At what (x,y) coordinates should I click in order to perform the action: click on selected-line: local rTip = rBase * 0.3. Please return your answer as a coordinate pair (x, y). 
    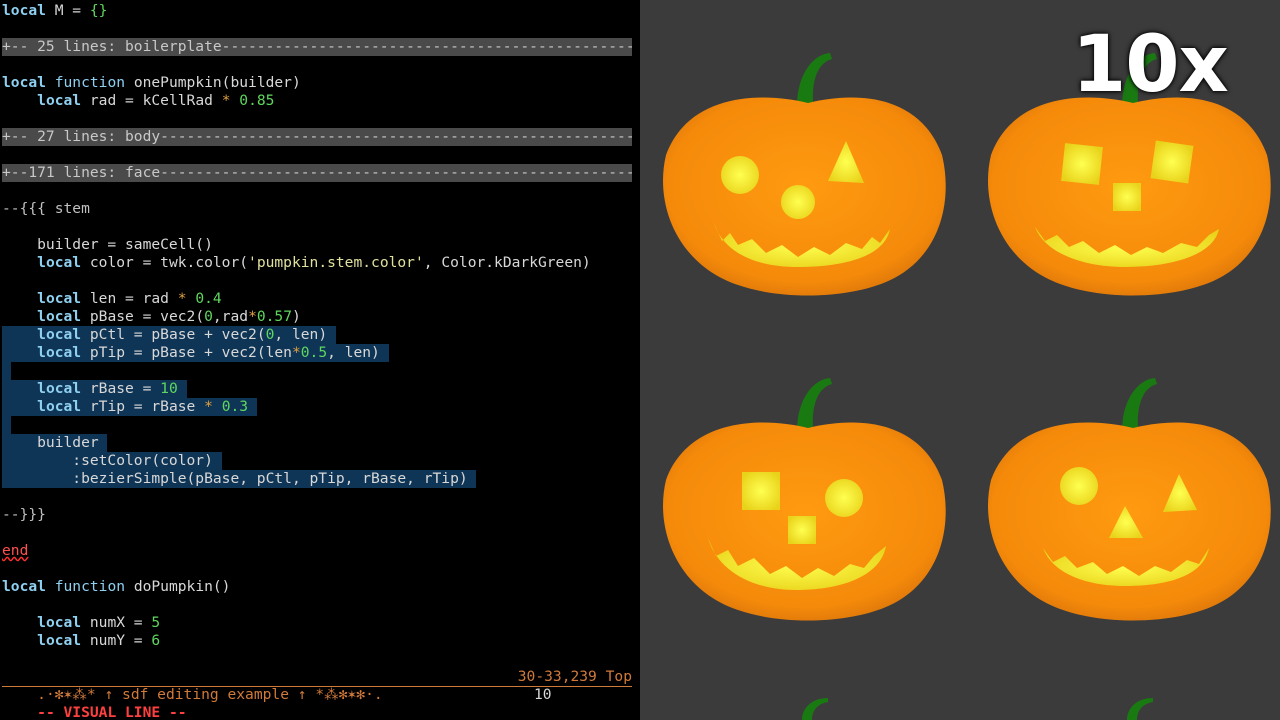
    Looking at the image, I should click on (129, 407).